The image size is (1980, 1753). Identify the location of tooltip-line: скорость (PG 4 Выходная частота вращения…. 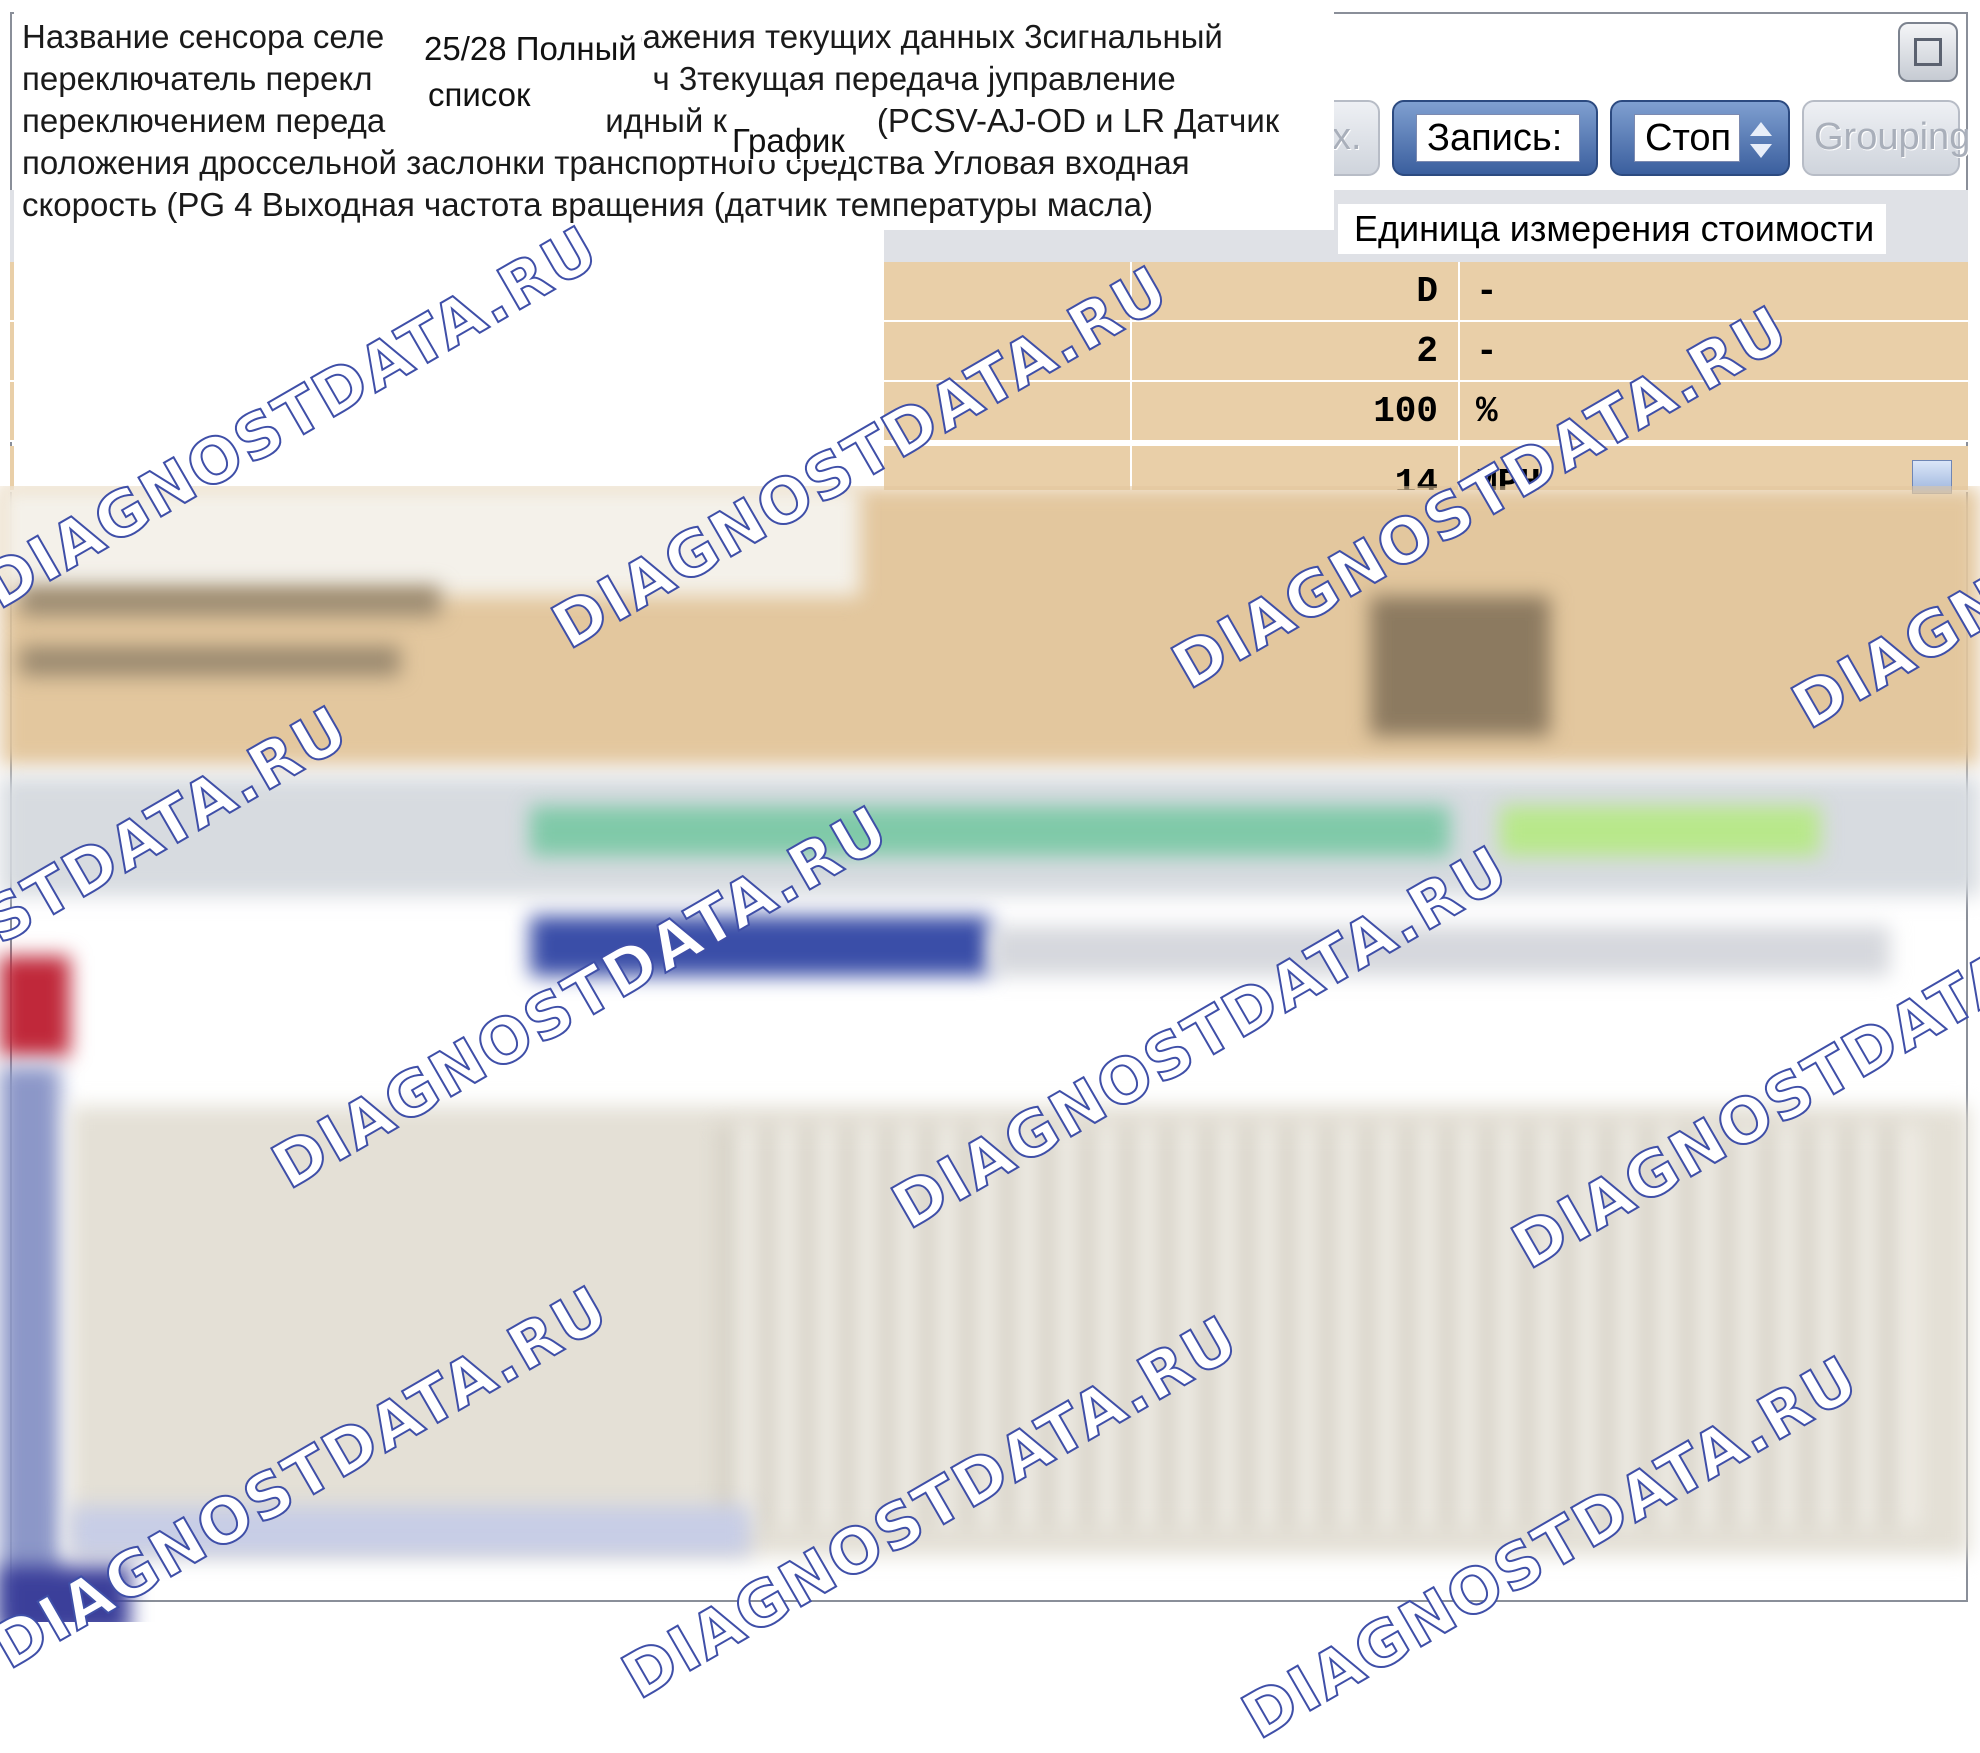
(588, 204).